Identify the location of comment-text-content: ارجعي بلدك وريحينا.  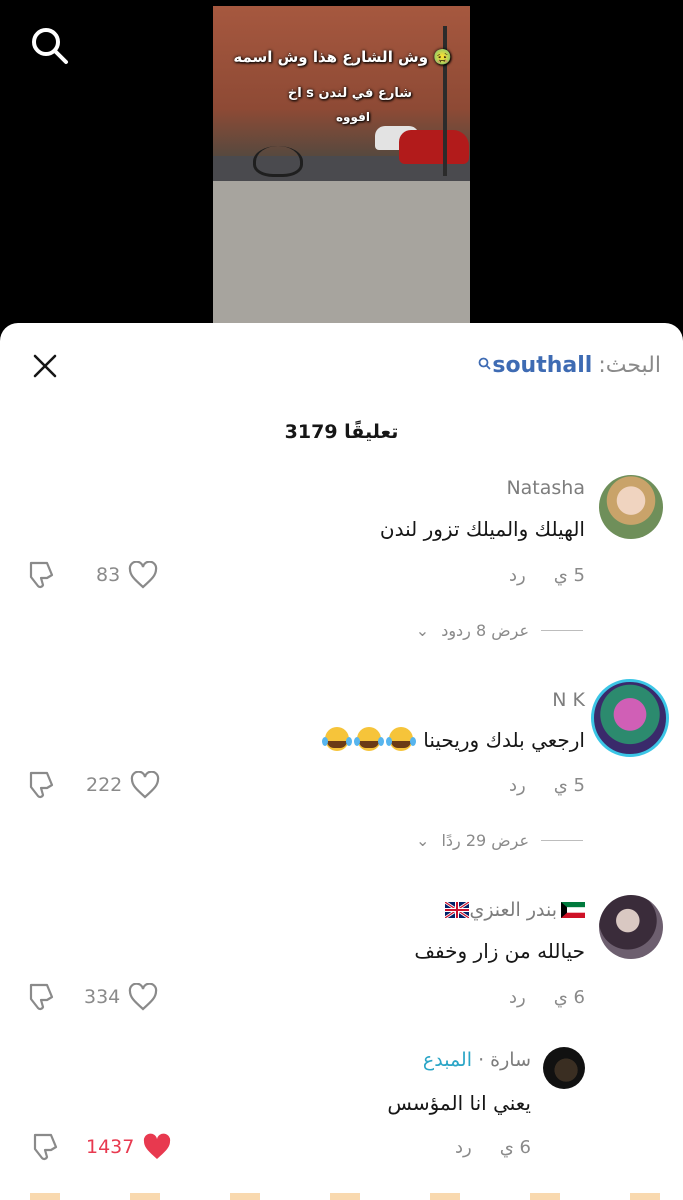
(504, 740).